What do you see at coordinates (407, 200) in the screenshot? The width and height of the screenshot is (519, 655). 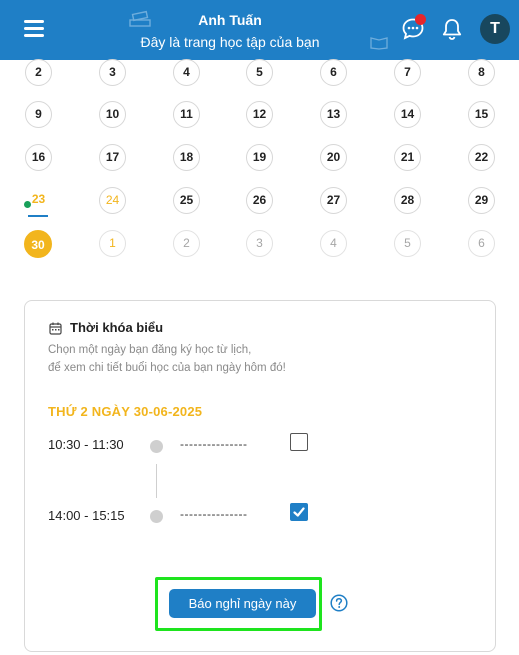 I see `calendar-day: 28` at bounding box center [407, 200].